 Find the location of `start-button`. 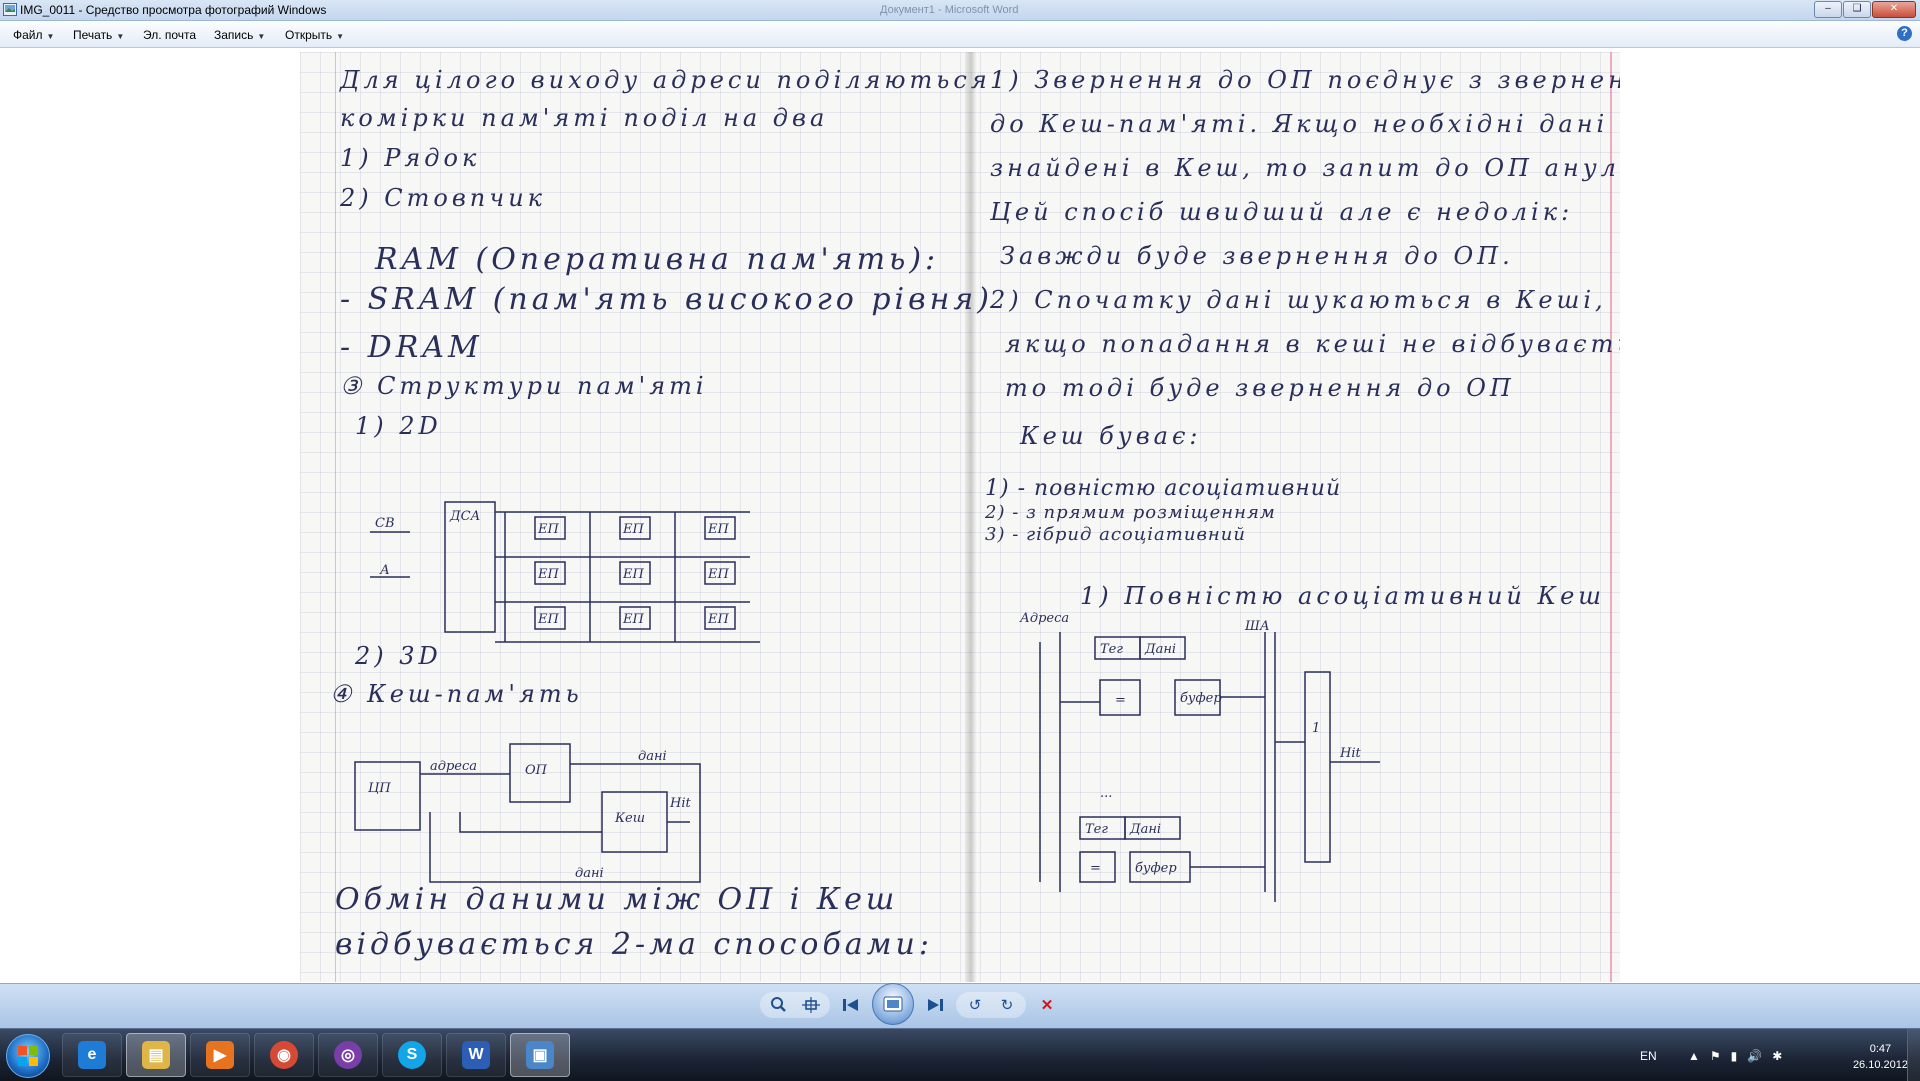

start-button is located at coordinates (28, 1056).